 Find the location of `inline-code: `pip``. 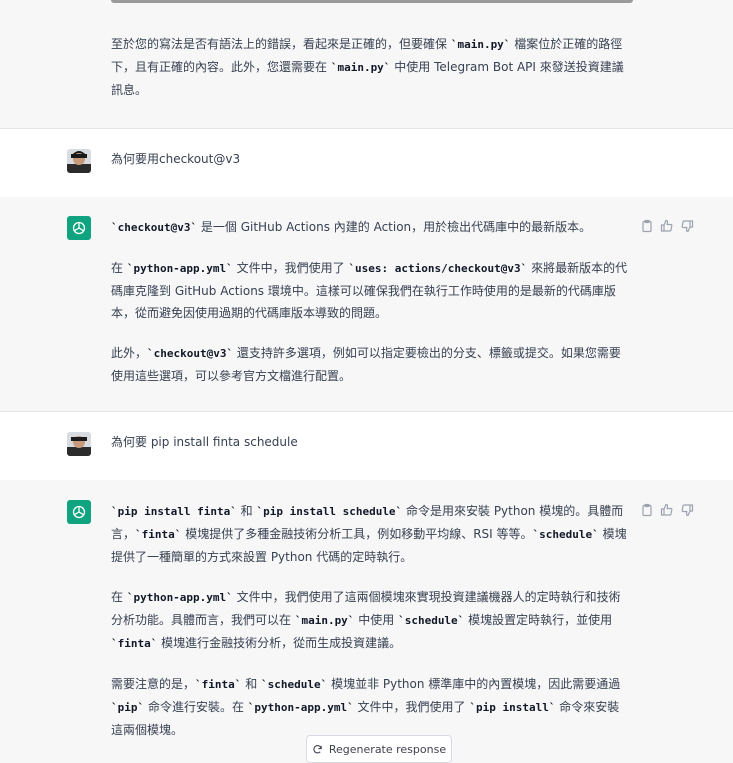

inline-code: `pip` is located at coordinates (128, 707).